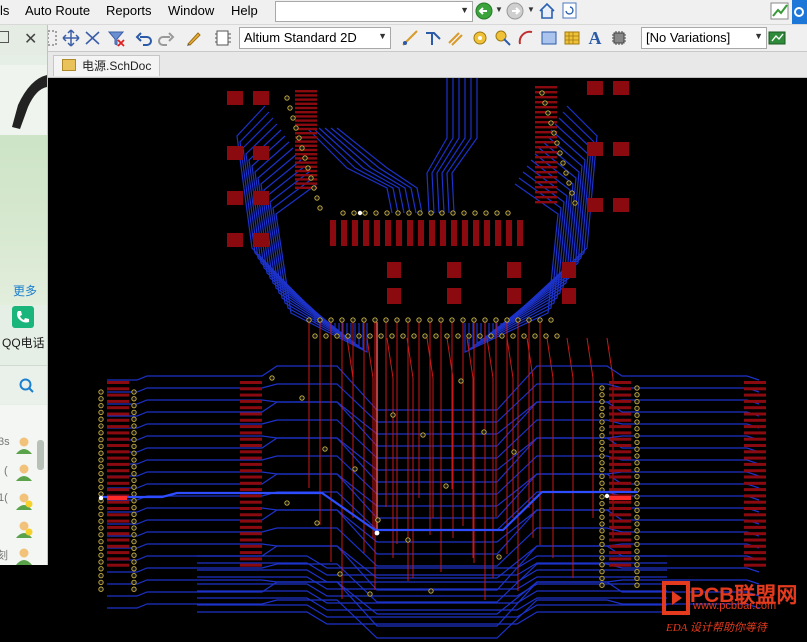 The height and width of the screenshot is (642, 807). I want to click on chip-icon, so click(619, 38).